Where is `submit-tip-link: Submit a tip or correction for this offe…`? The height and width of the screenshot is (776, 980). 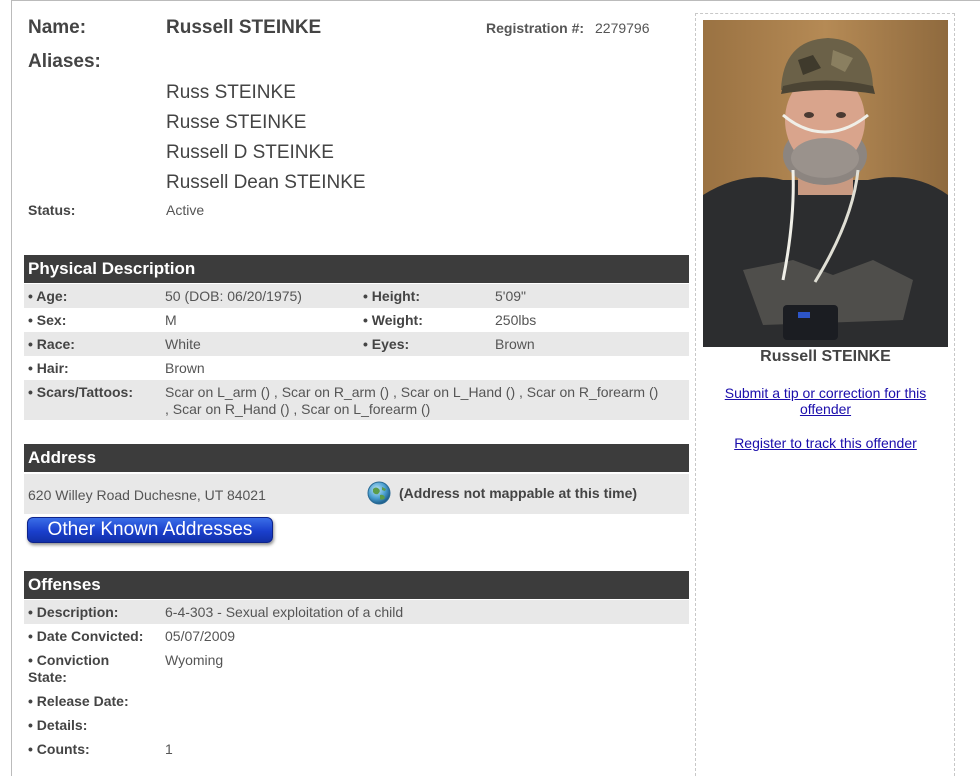 submit-tip-link: Submit a tip or correction for this offe… is located at coordinates (825, 401).